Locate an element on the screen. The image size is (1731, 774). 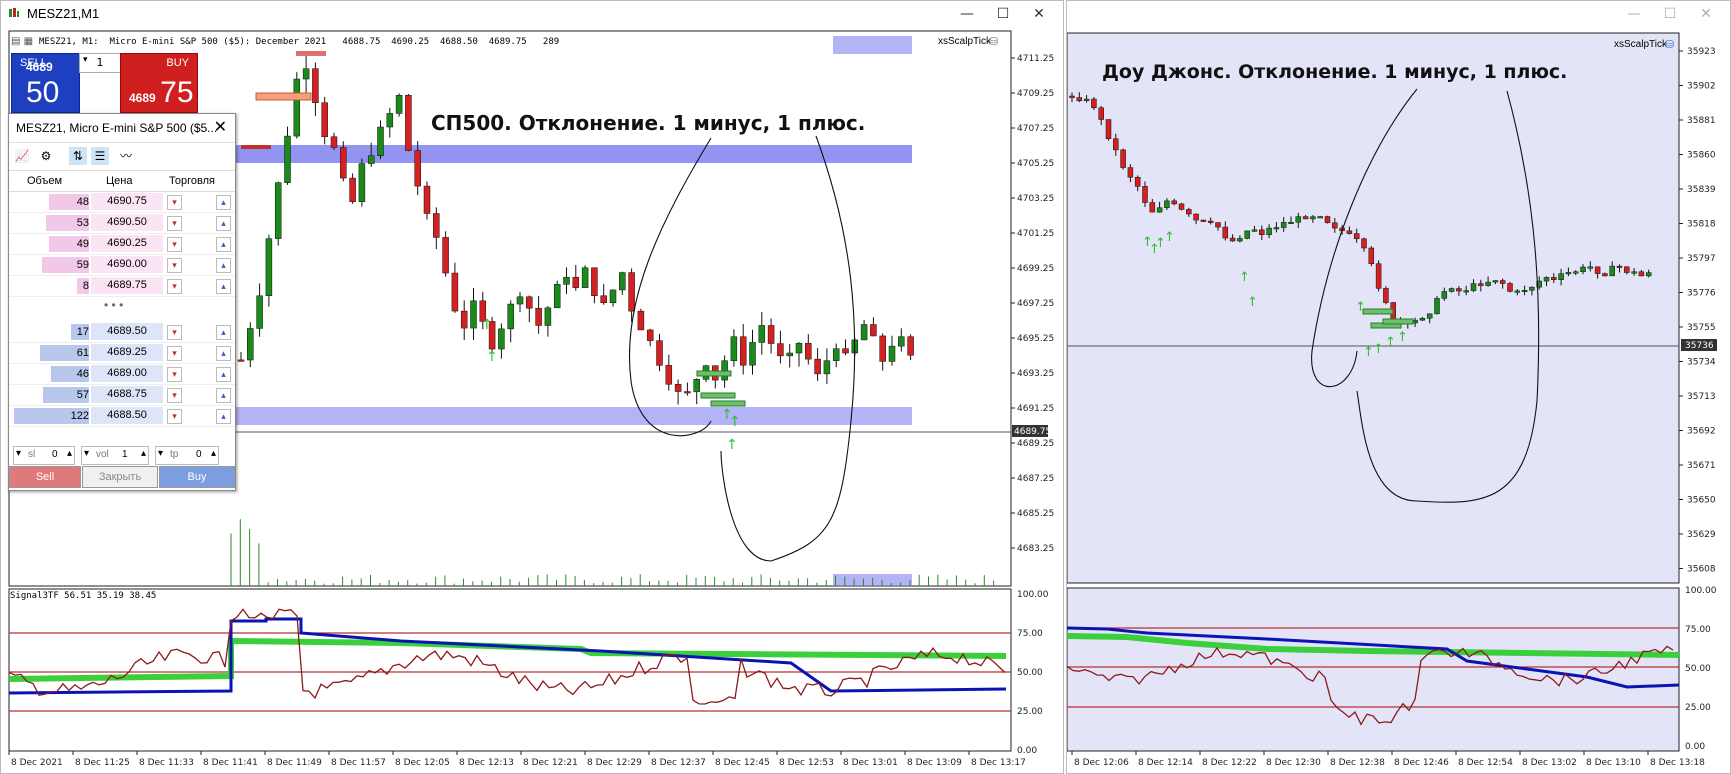
price-tick-label: 35755 is located at coordinates (1701, 328).